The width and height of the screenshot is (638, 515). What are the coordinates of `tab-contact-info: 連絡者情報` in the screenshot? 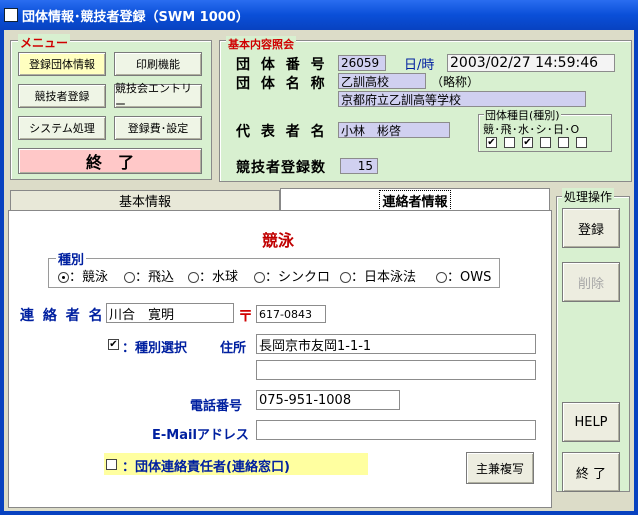 It's located at (415, 199).